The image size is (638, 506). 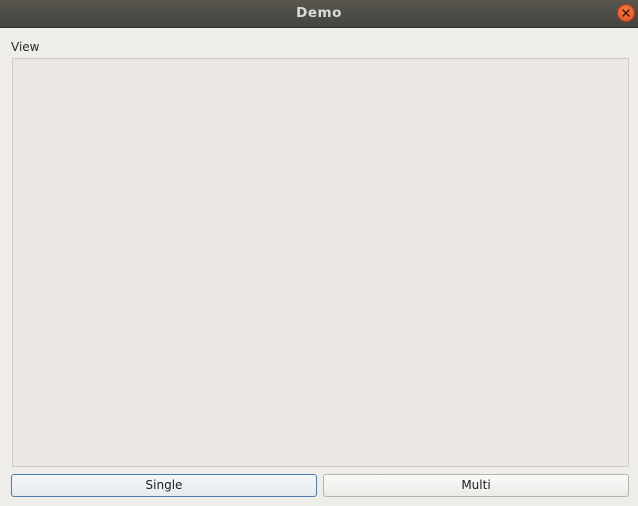 I want to click on window-title: Demo, so click(x=319, y=13).